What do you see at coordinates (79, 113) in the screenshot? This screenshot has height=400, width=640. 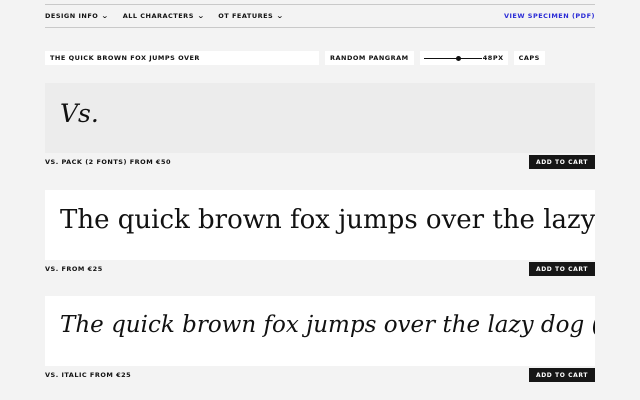 I see `sample-text: Vs.` at bounding box center [79, 113].